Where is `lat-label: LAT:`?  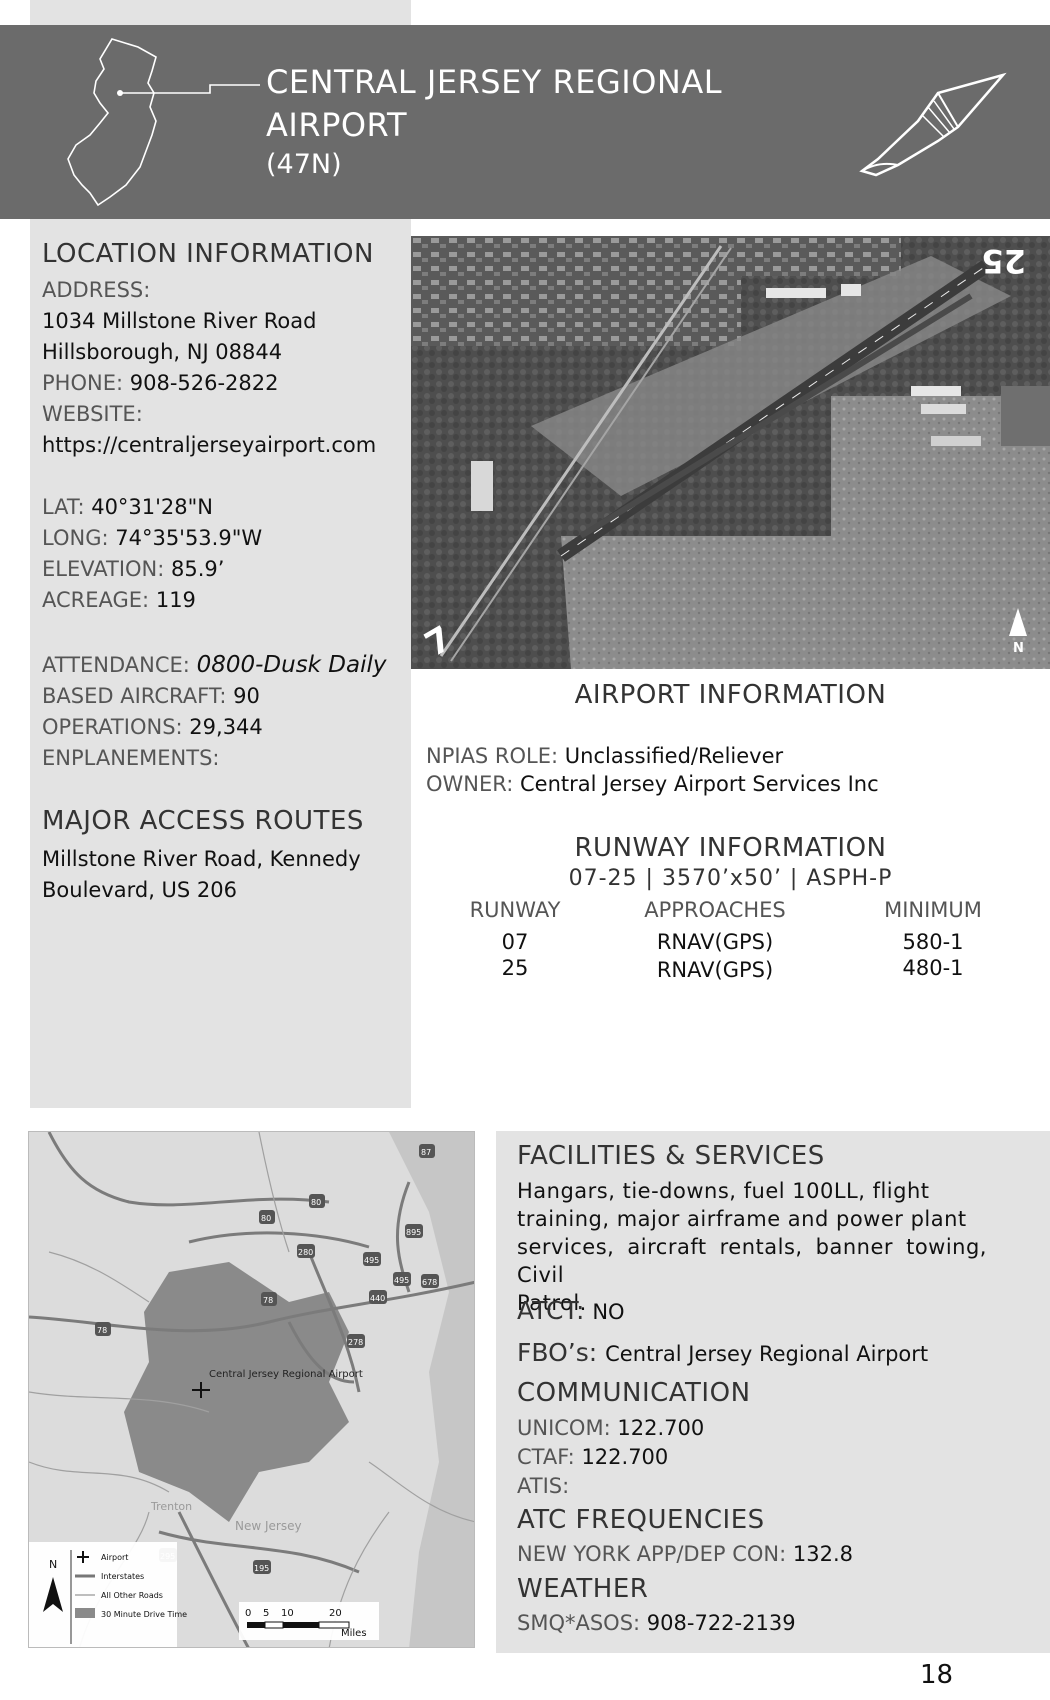
lat-label: LAT: is located at coordinates (63, 507).